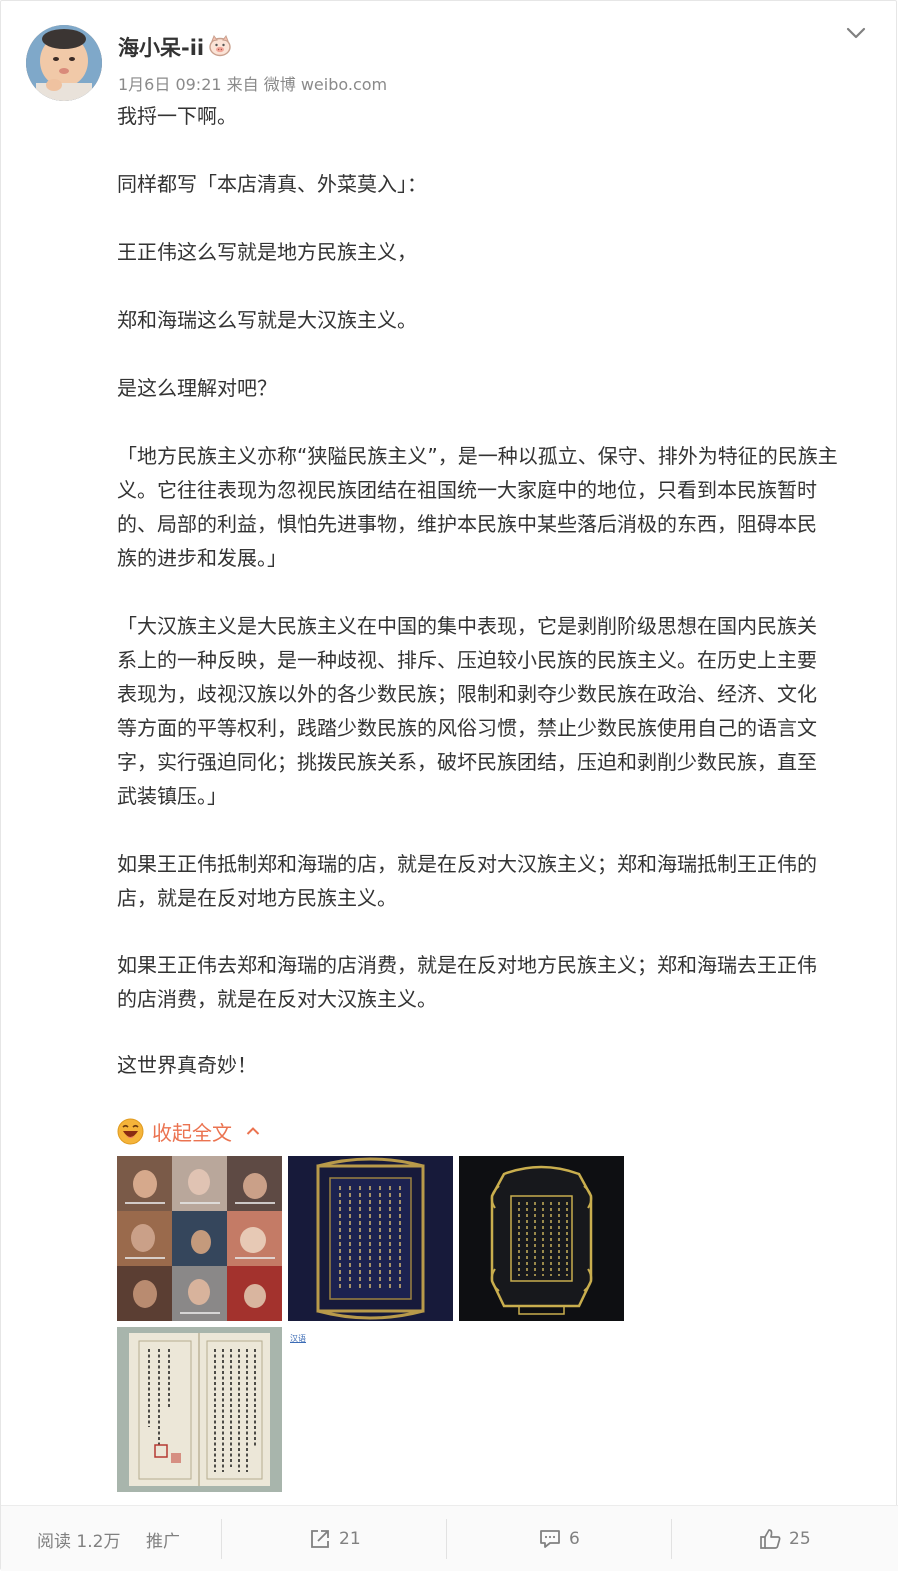 This screenshot has height=1572, width=899. I want to click on promote-link: 推广, so click(163, 1539).